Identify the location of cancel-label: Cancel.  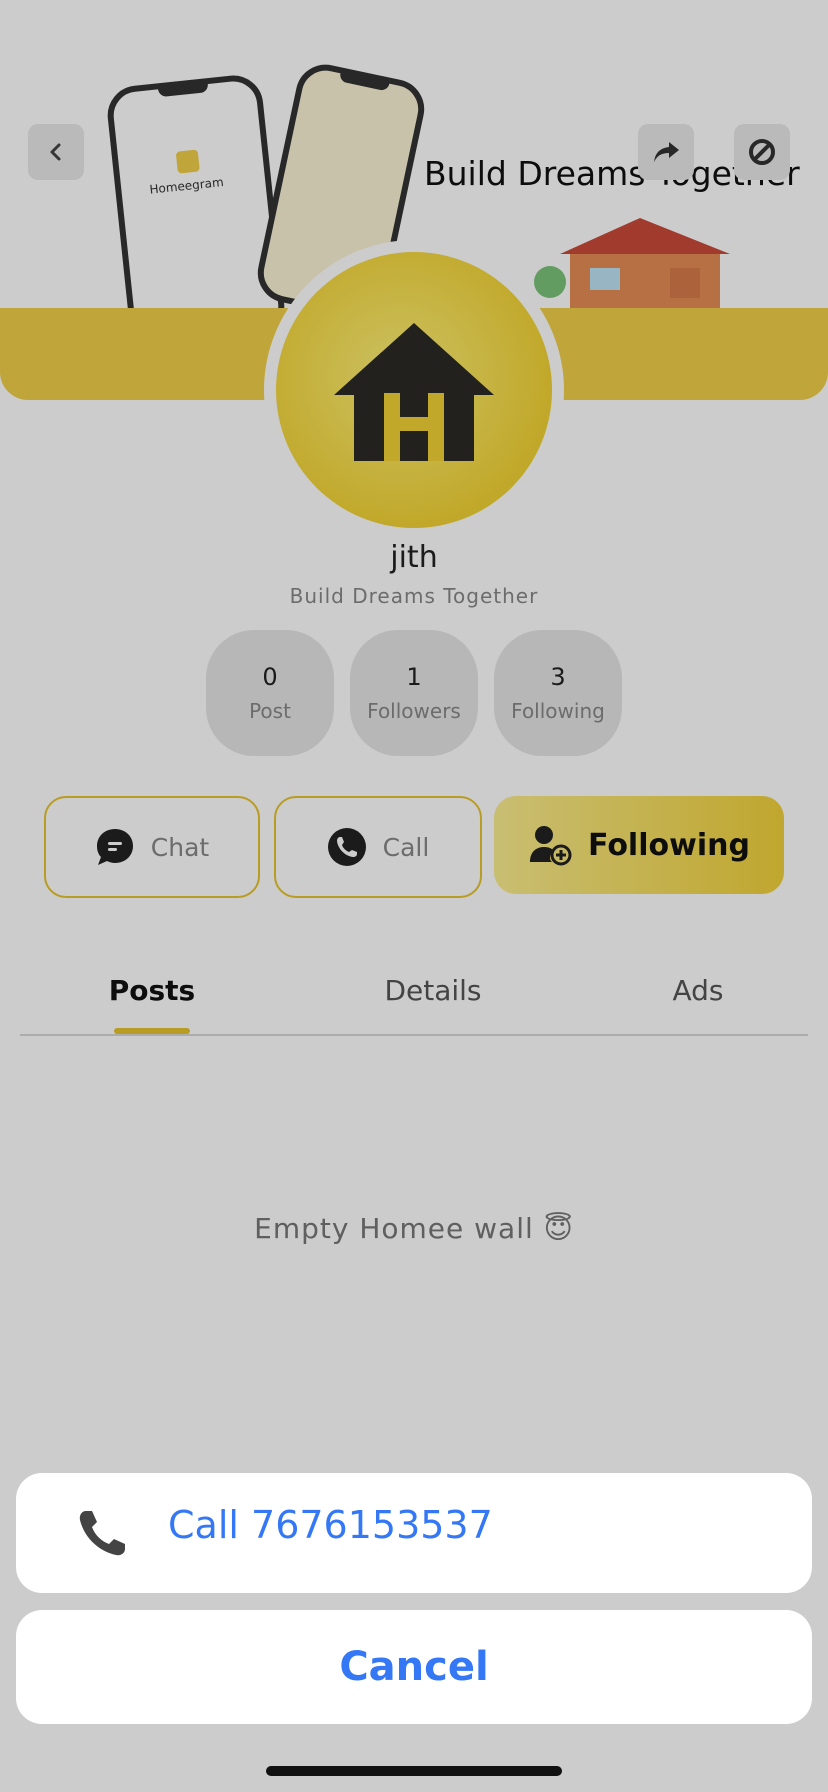
(414, 1667).